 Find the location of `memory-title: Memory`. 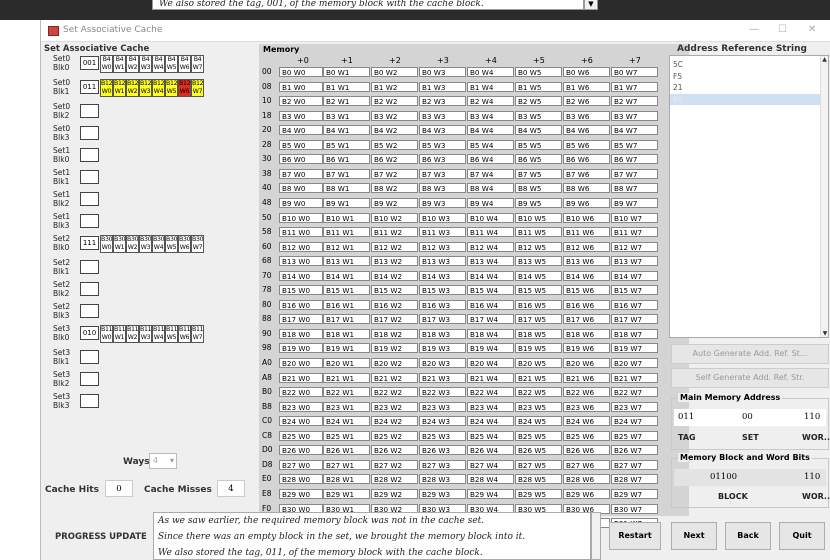

memory-title: Memory is located at coordinates (281, 49).